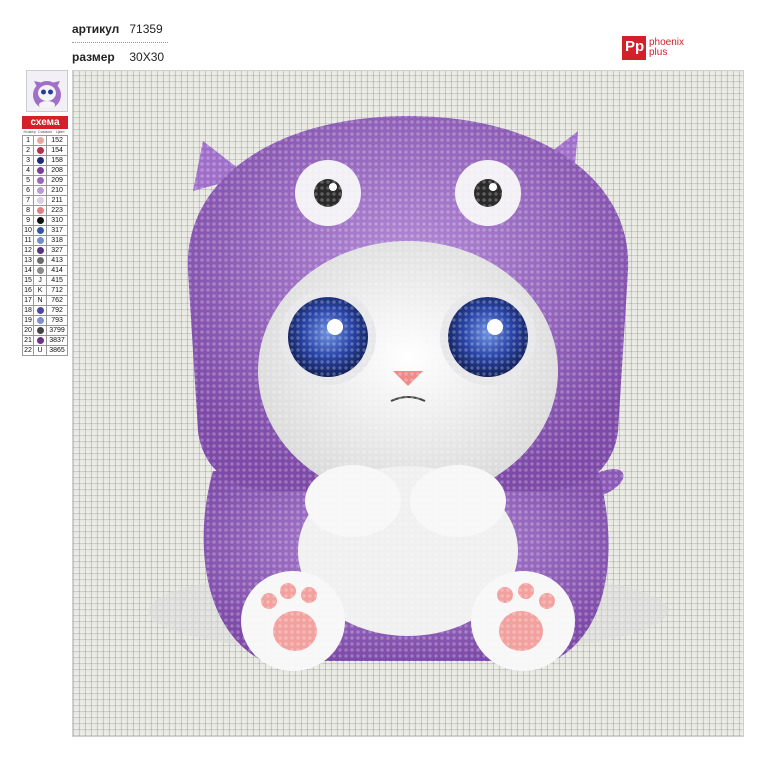 This screenshot has height=768, width=768. I want to click on legend-number: 20, so click(28, 330).